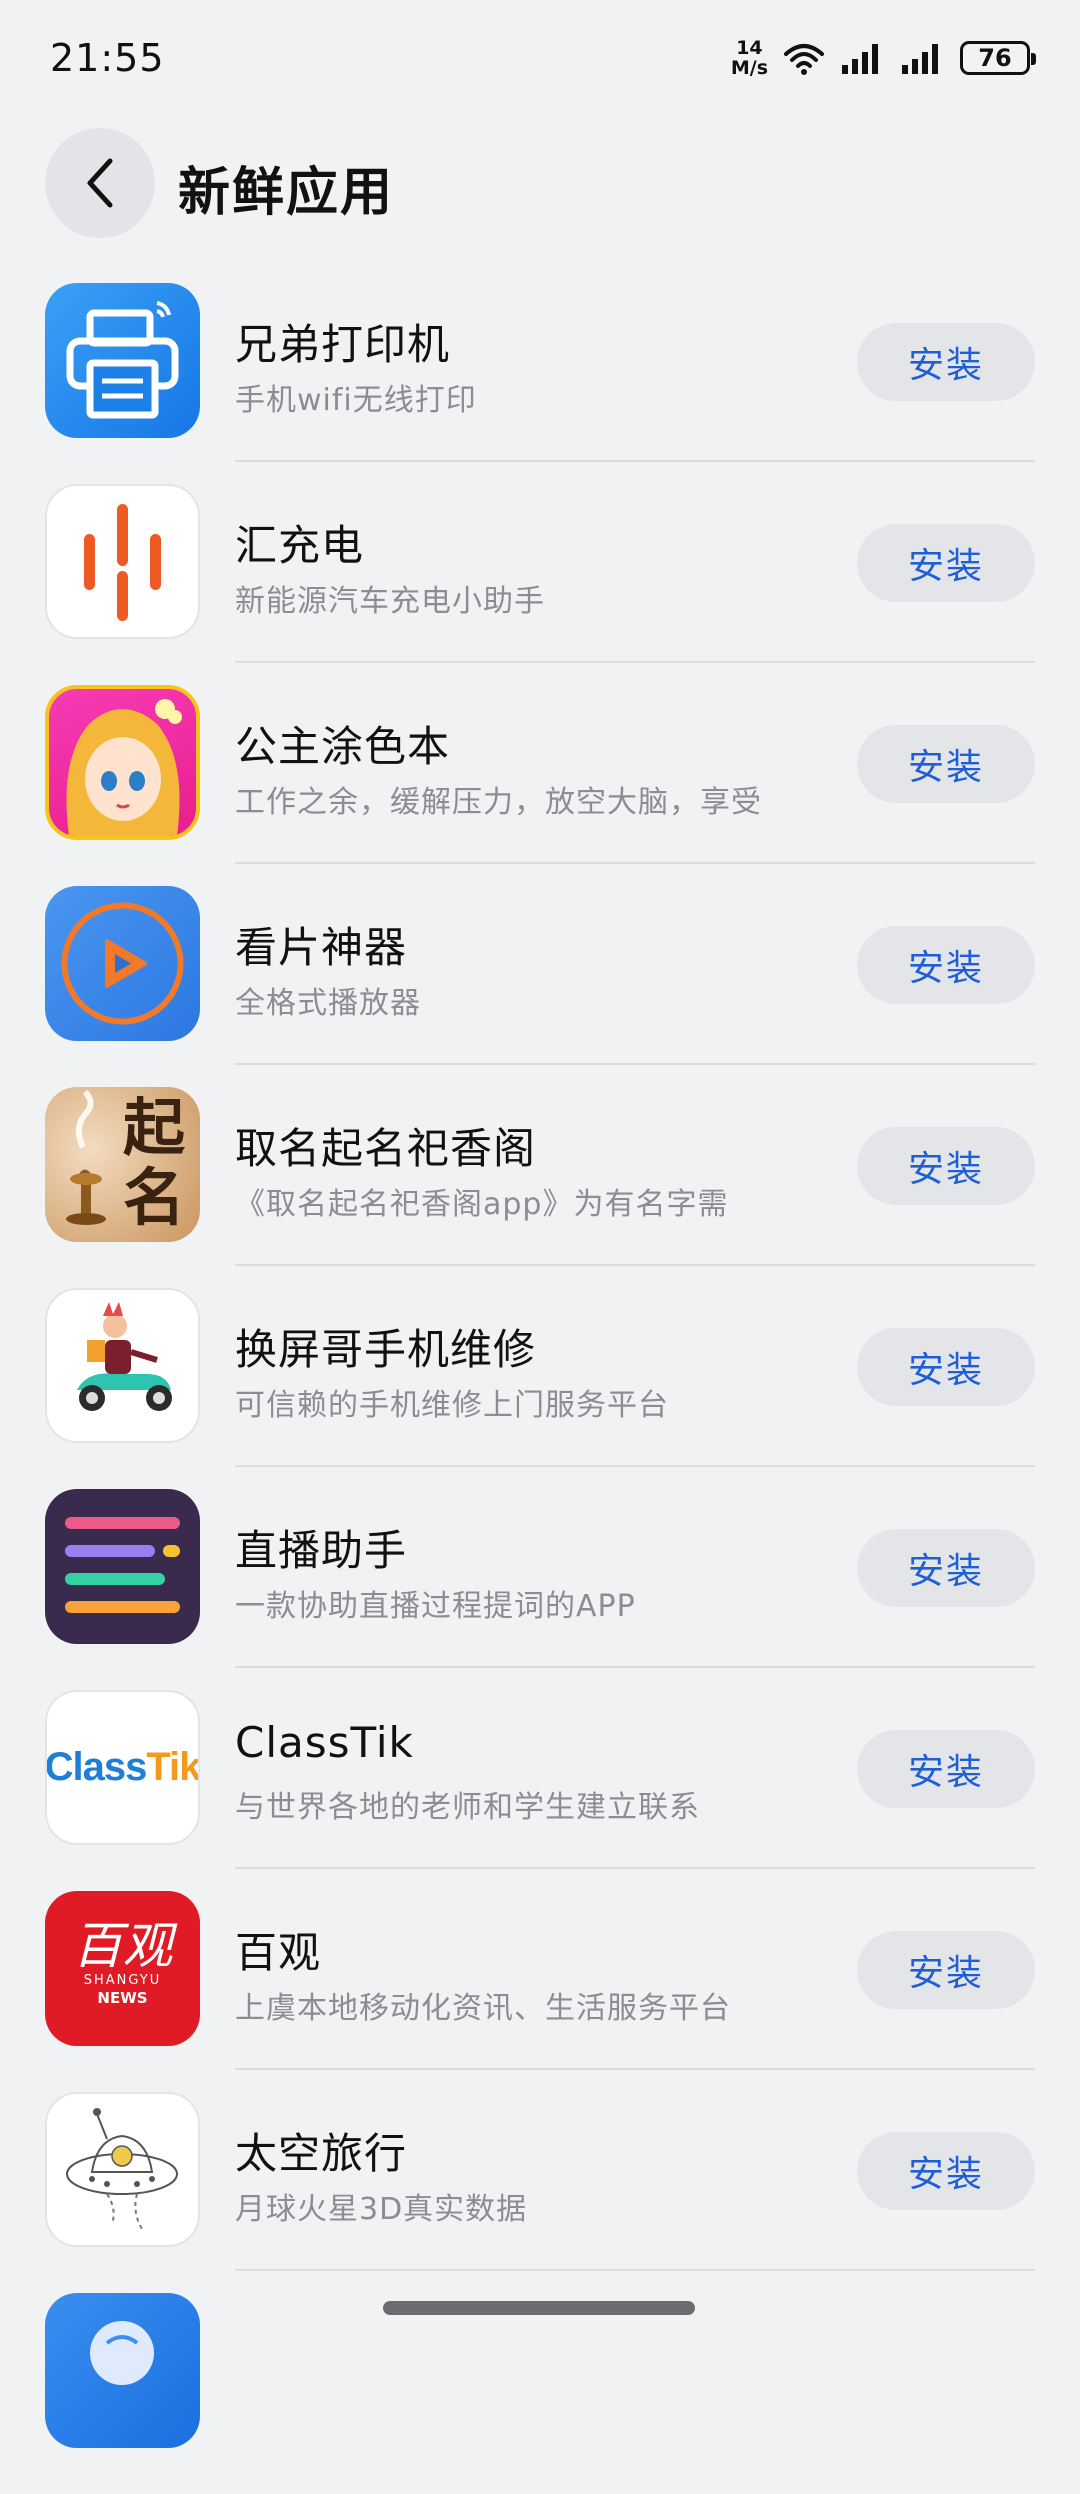 The height and width of the screenshot is (2494, 1080). What do you see at coordinates (390, 601) in the screenshot?
I see `app-description: 新能源汽车充电小助手` at bounding box center [390, 601].